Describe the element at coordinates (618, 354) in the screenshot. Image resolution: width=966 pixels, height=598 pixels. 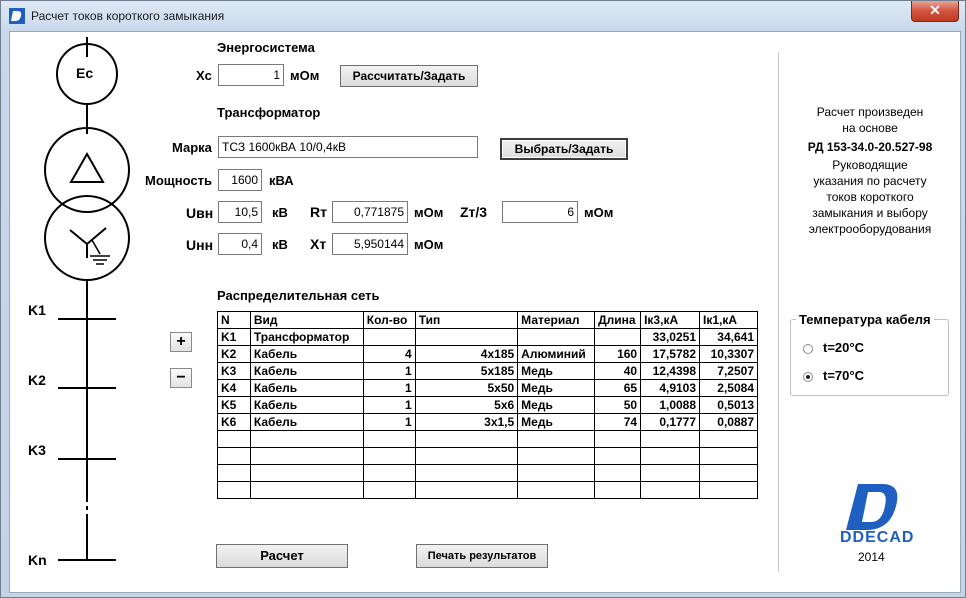
I see `table-cell: 160` at that location.